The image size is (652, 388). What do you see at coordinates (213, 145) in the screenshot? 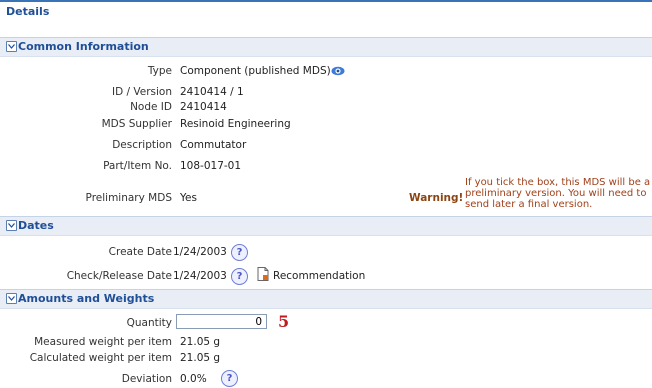
I see `description-value: Commutator` at bounding box center [213, 145].